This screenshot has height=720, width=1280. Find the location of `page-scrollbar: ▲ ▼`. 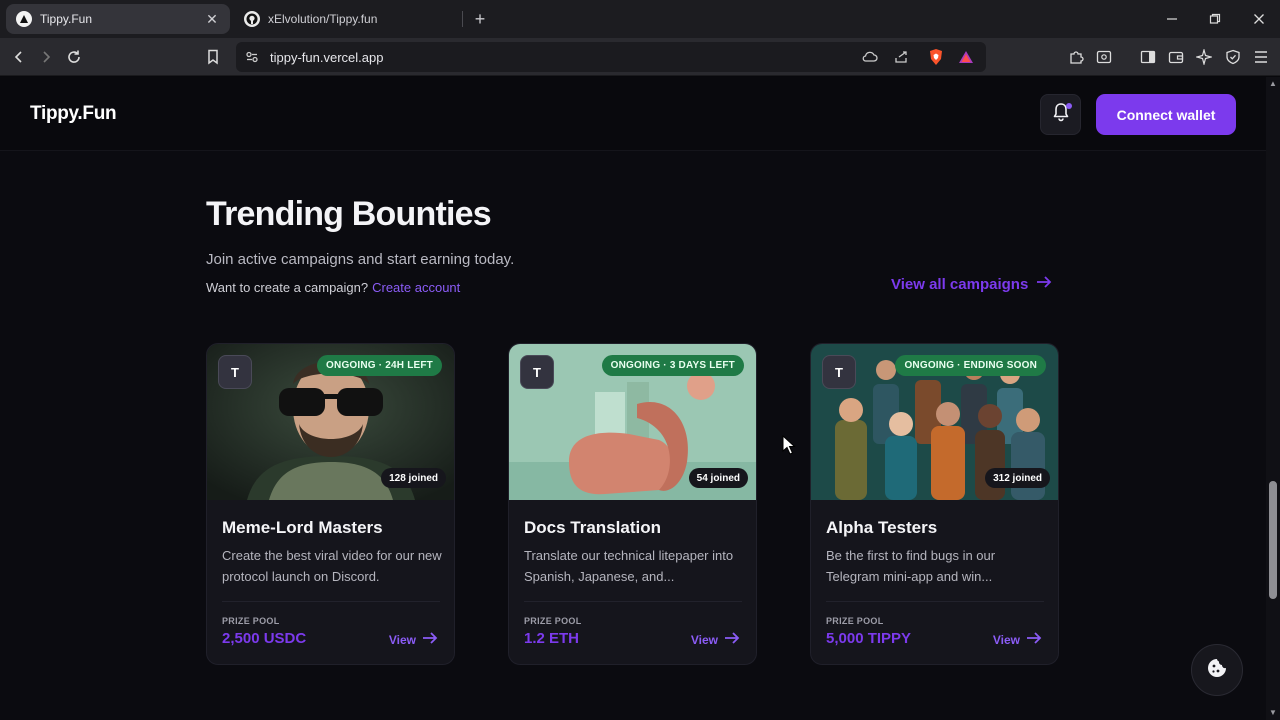

page-scrollbar: ▲ ▼ is located at coordinates (1273, 398).